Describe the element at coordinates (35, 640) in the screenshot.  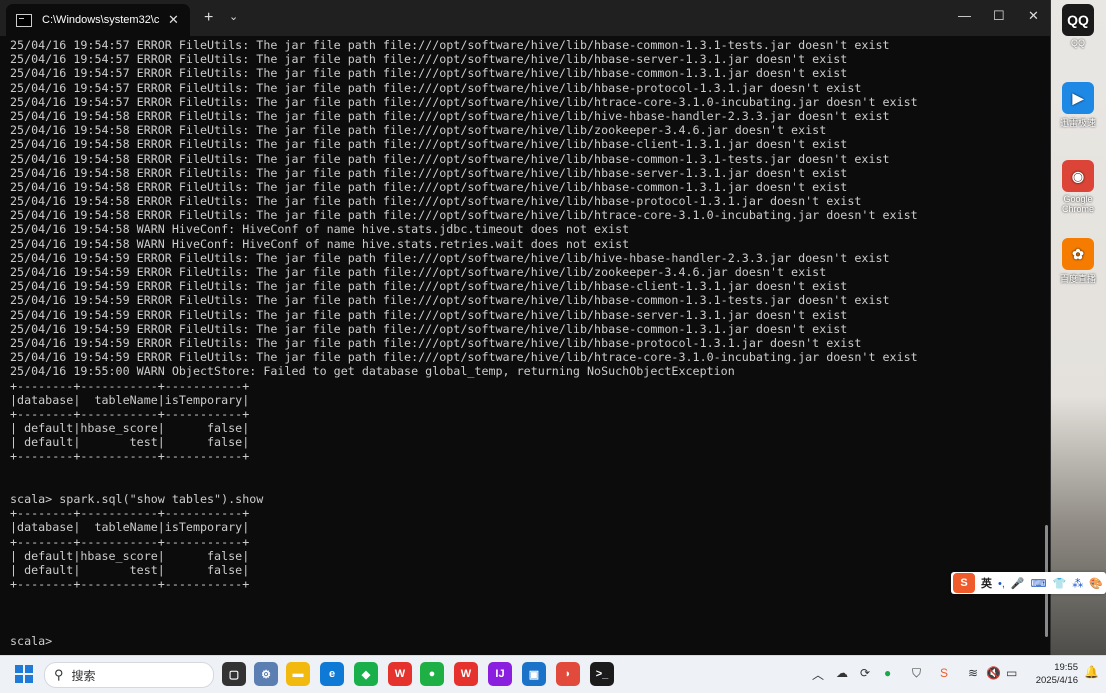
I see `terminal-line: scala>` at that location.